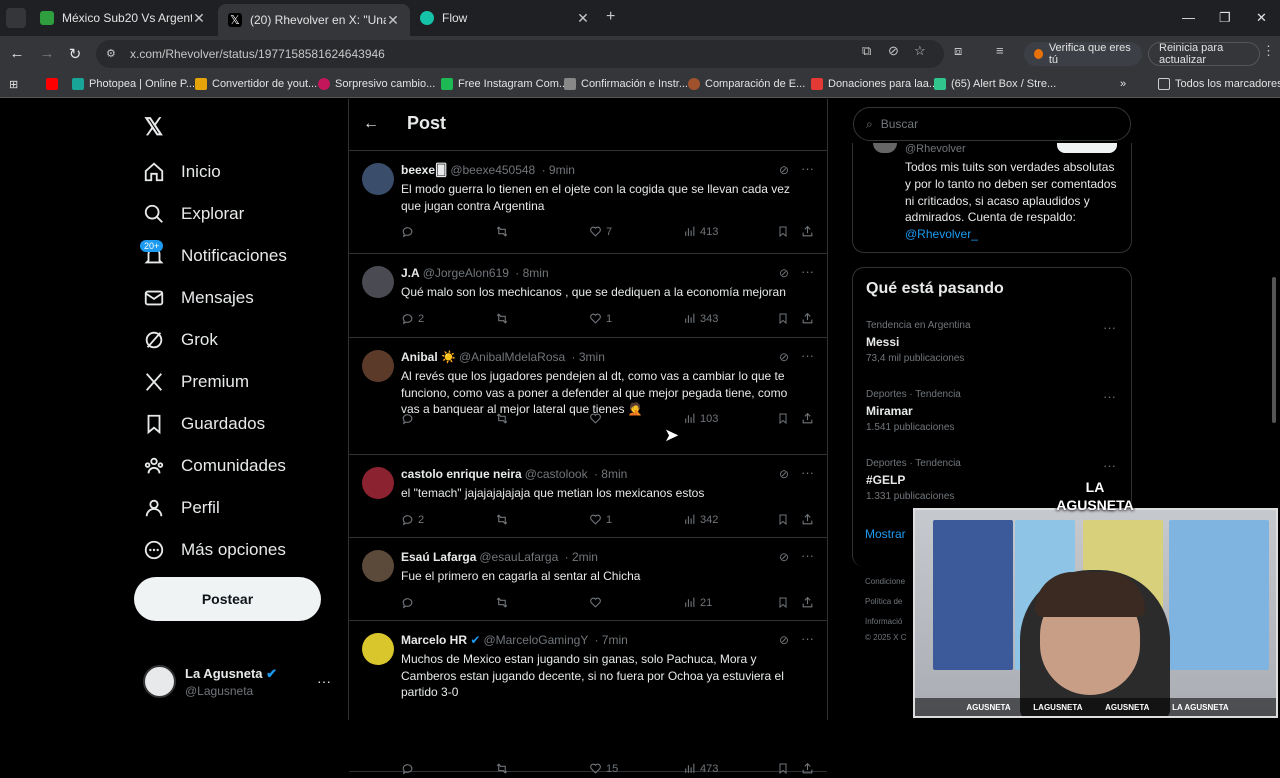 Image resolution: width=1280 pixels, height=778 pixels. Describe the element at coordinates (535, 640) in the screenshot. I see `author-handle: @MarceloGamingY` at that location.